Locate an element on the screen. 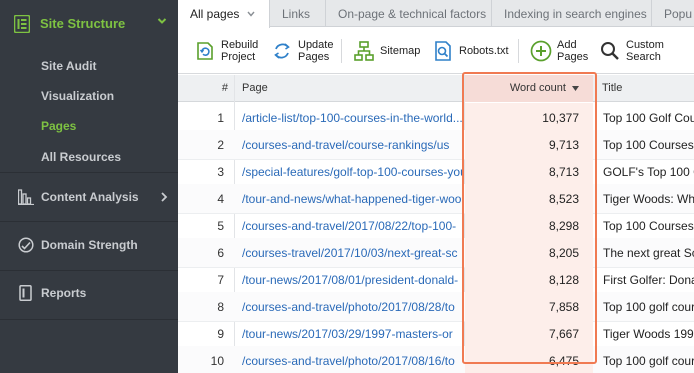  tab-all-pages: All pages is located at coordinates (224, 14).